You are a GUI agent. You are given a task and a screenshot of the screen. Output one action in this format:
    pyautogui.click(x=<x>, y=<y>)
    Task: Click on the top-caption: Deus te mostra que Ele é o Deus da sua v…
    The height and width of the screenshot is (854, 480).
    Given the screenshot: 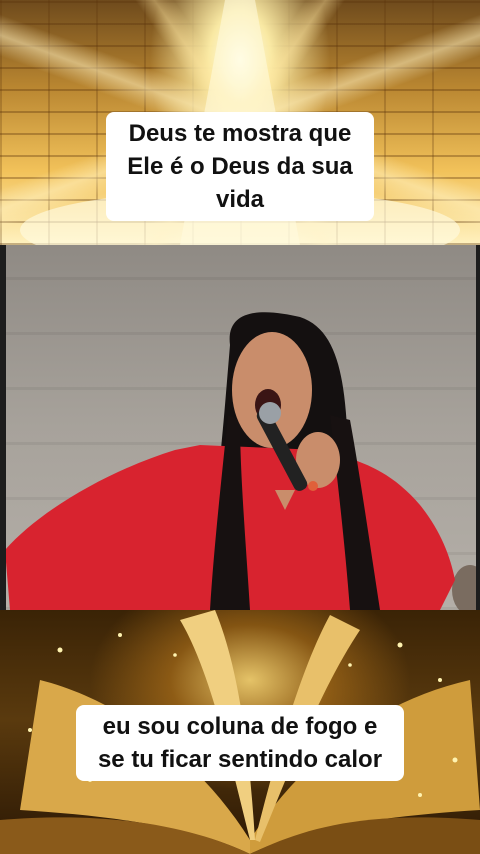 What is the action you would take?
    pyautogui.click(x=240, y=166)
    